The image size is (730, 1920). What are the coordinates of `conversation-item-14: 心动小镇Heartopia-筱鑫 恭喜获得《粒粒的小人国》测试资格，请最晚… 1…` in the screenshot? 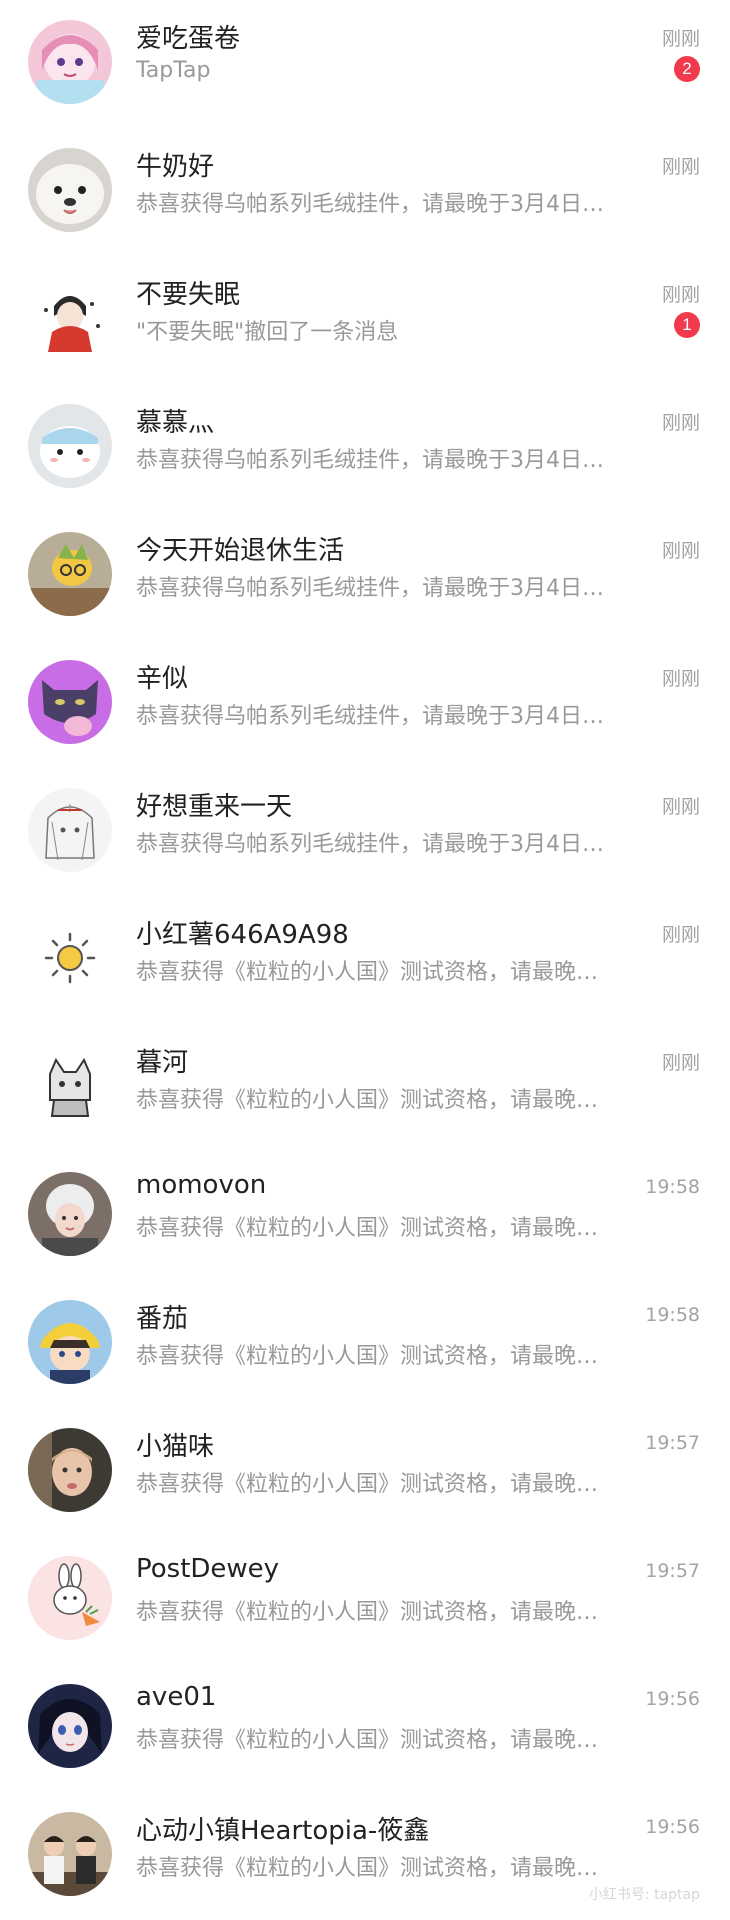 It's located at (365, 1856).